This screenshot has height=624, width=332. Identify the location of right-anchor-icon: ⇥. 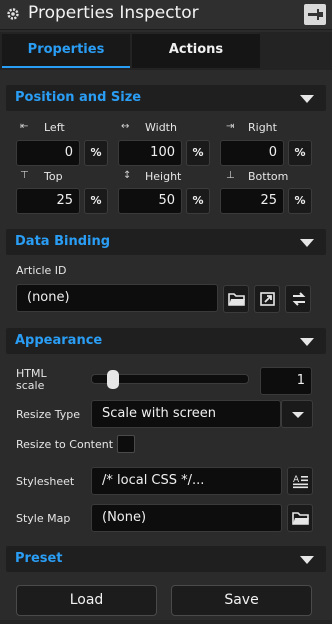
(230, 126).